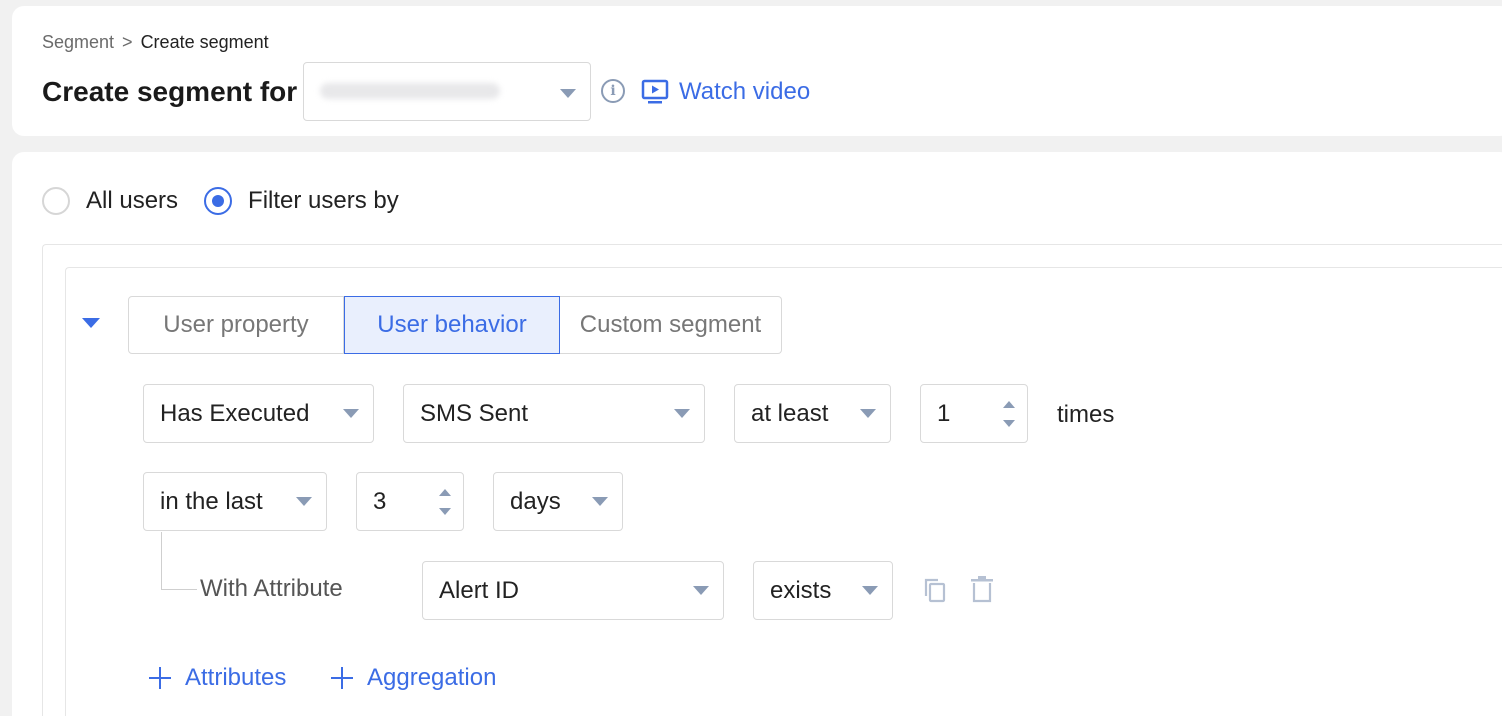 The width and height of the screenshot is (1502, 716). What do you see at coordinates (132, 201) in the screenshot?
I see `all-users-label: All users` at bounding box center [132, 201].